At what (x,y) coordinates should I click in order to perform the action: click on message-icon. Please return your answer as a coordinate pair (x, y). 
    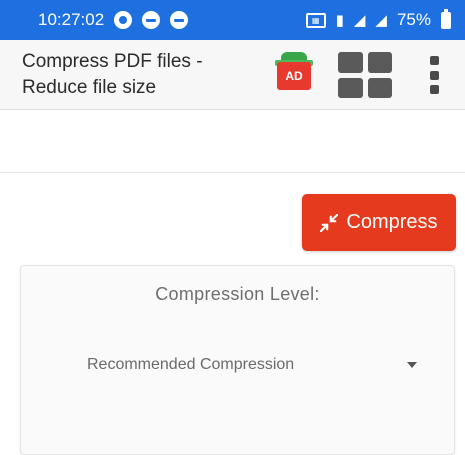
    Looking at the image, I should click on (179, 20).